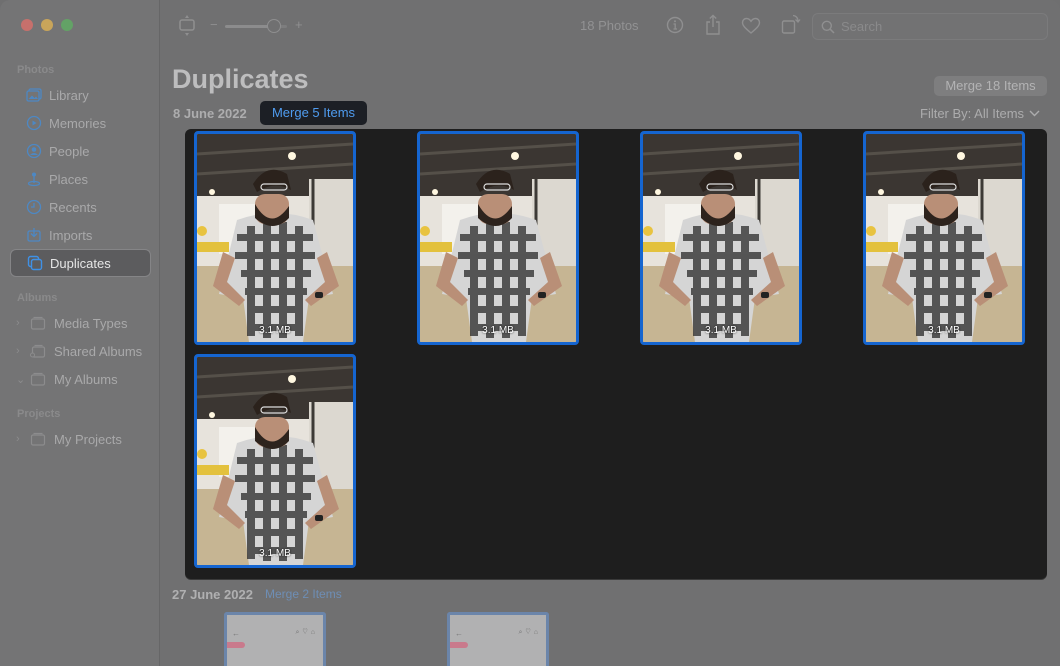 This screenshot has height=666, width=1060. I want to click on filter-dropdown: Filter By: All Items, so click(980, 113).